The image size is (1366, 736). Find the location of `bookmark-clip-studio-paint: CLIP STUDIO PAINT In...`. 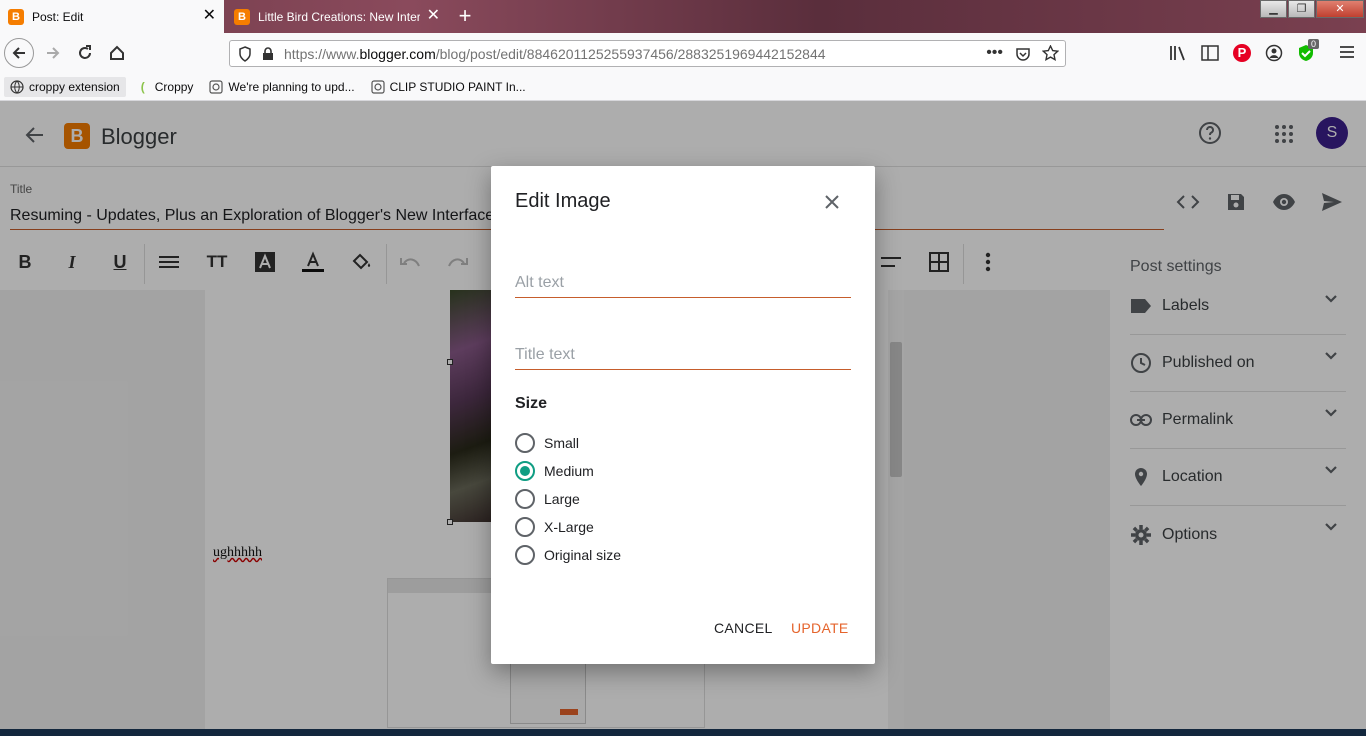

bookmark-clip-studio-paint: CLIP STUDIO PAINT In... is located at coordinates (448, 87).